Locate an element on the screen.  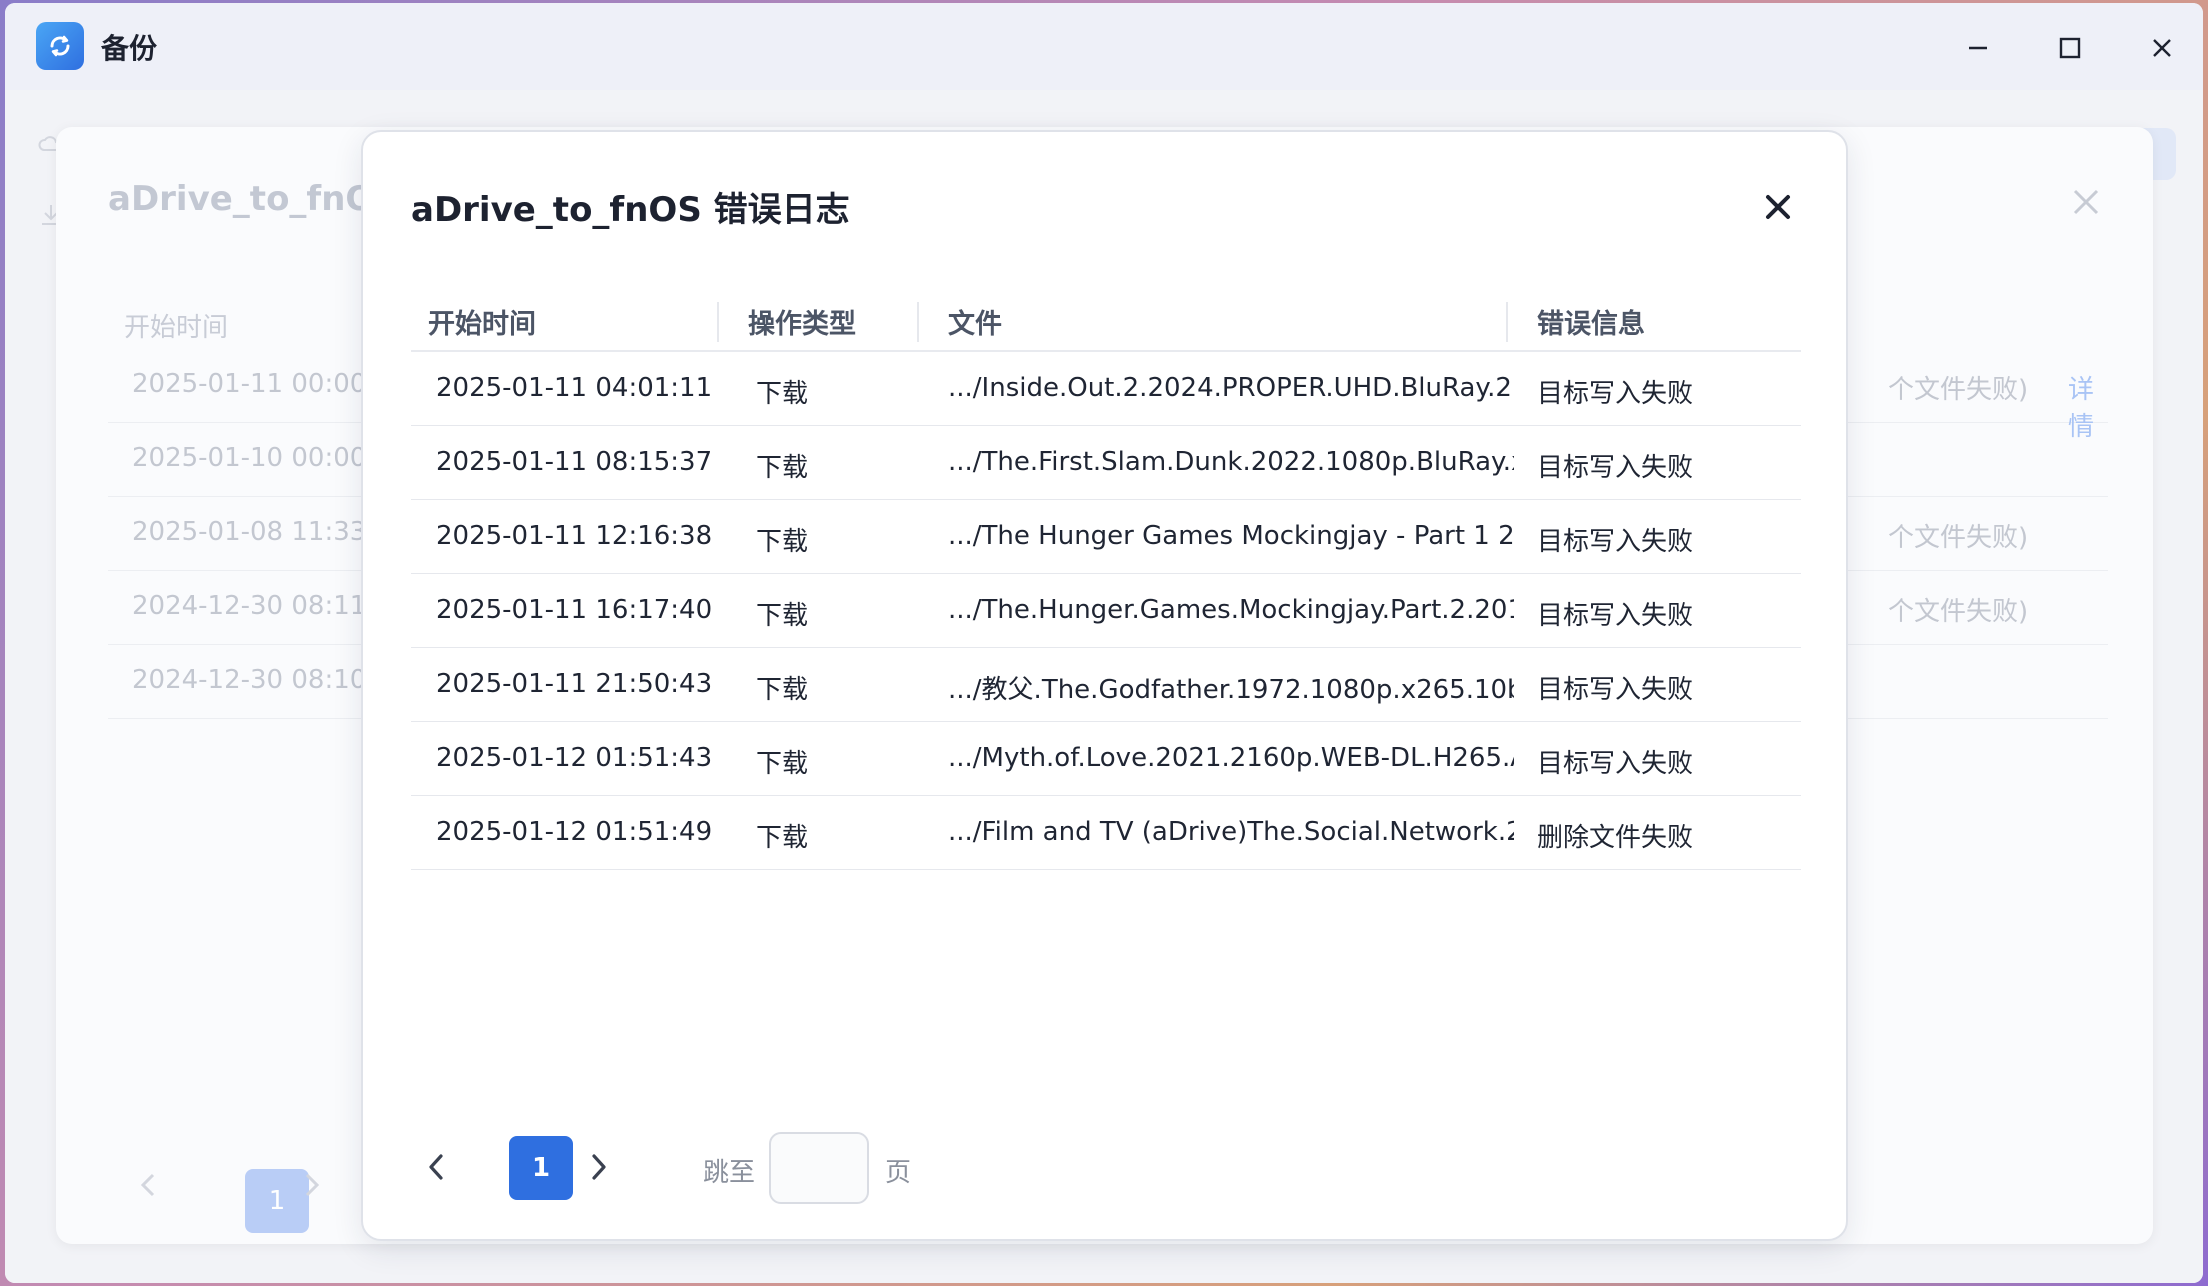
page-unit-label: 页 is located at coordinates (898, 1173).